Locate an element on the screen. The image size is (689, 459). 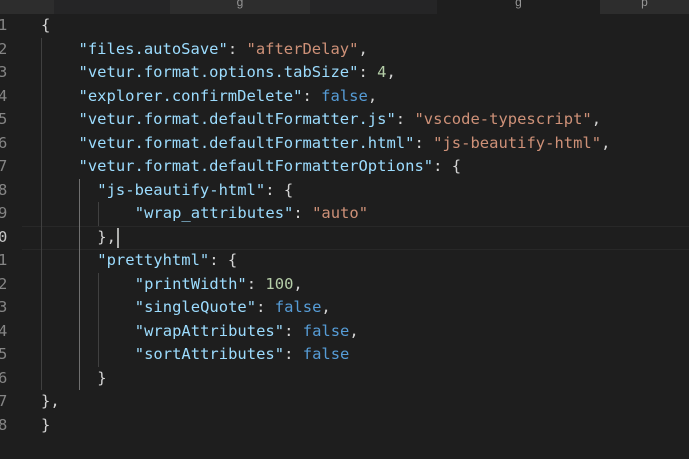
code-line: "files.autoSave": "afterDelay", is located at coordinates (223, 50).